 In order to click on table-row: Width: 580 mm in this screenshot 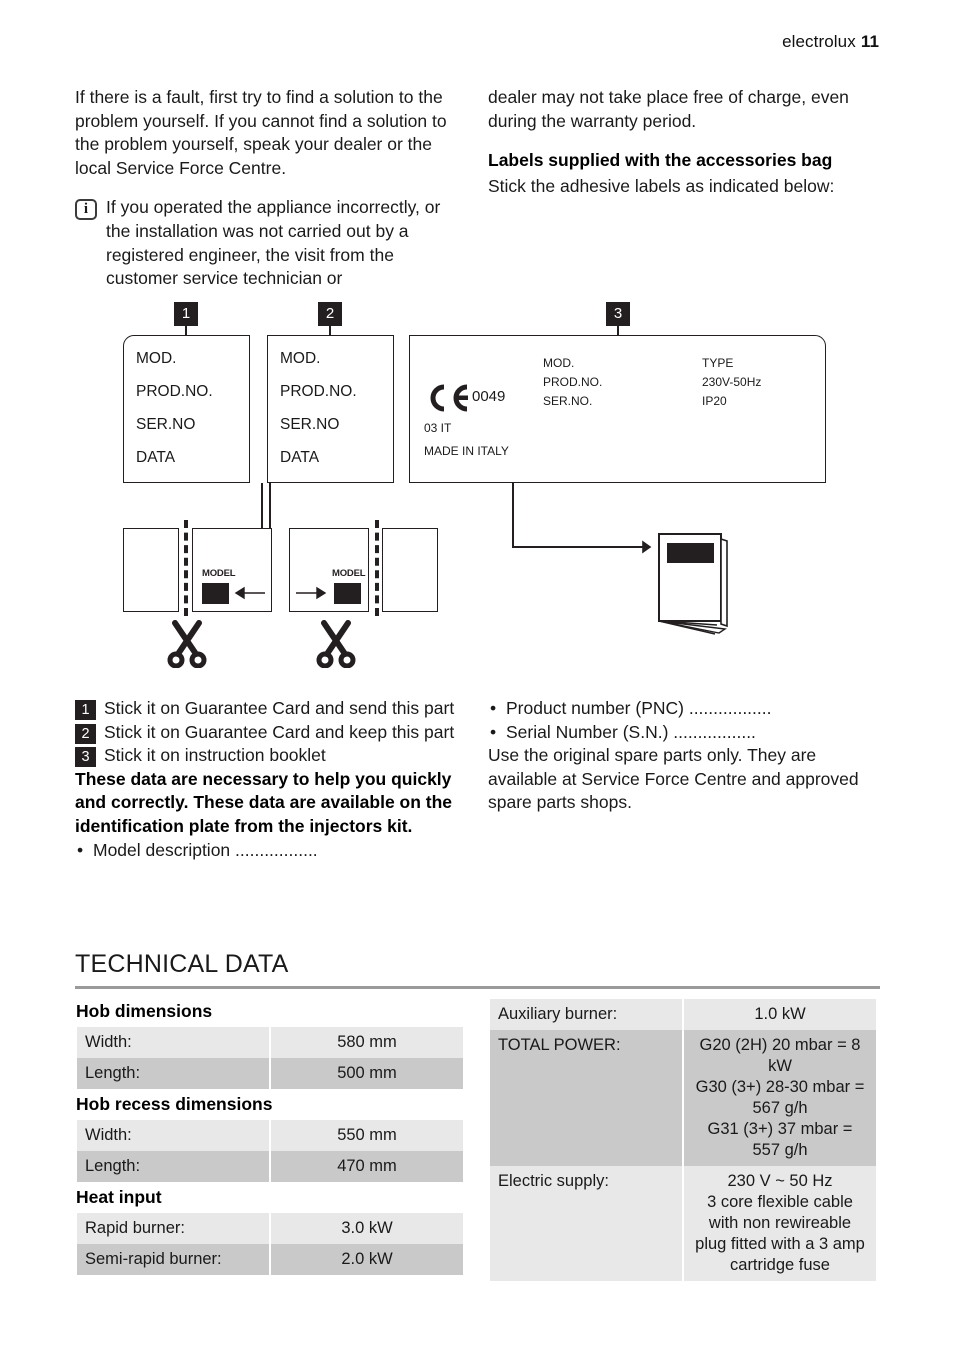, I will do `click(270, 1042)`.